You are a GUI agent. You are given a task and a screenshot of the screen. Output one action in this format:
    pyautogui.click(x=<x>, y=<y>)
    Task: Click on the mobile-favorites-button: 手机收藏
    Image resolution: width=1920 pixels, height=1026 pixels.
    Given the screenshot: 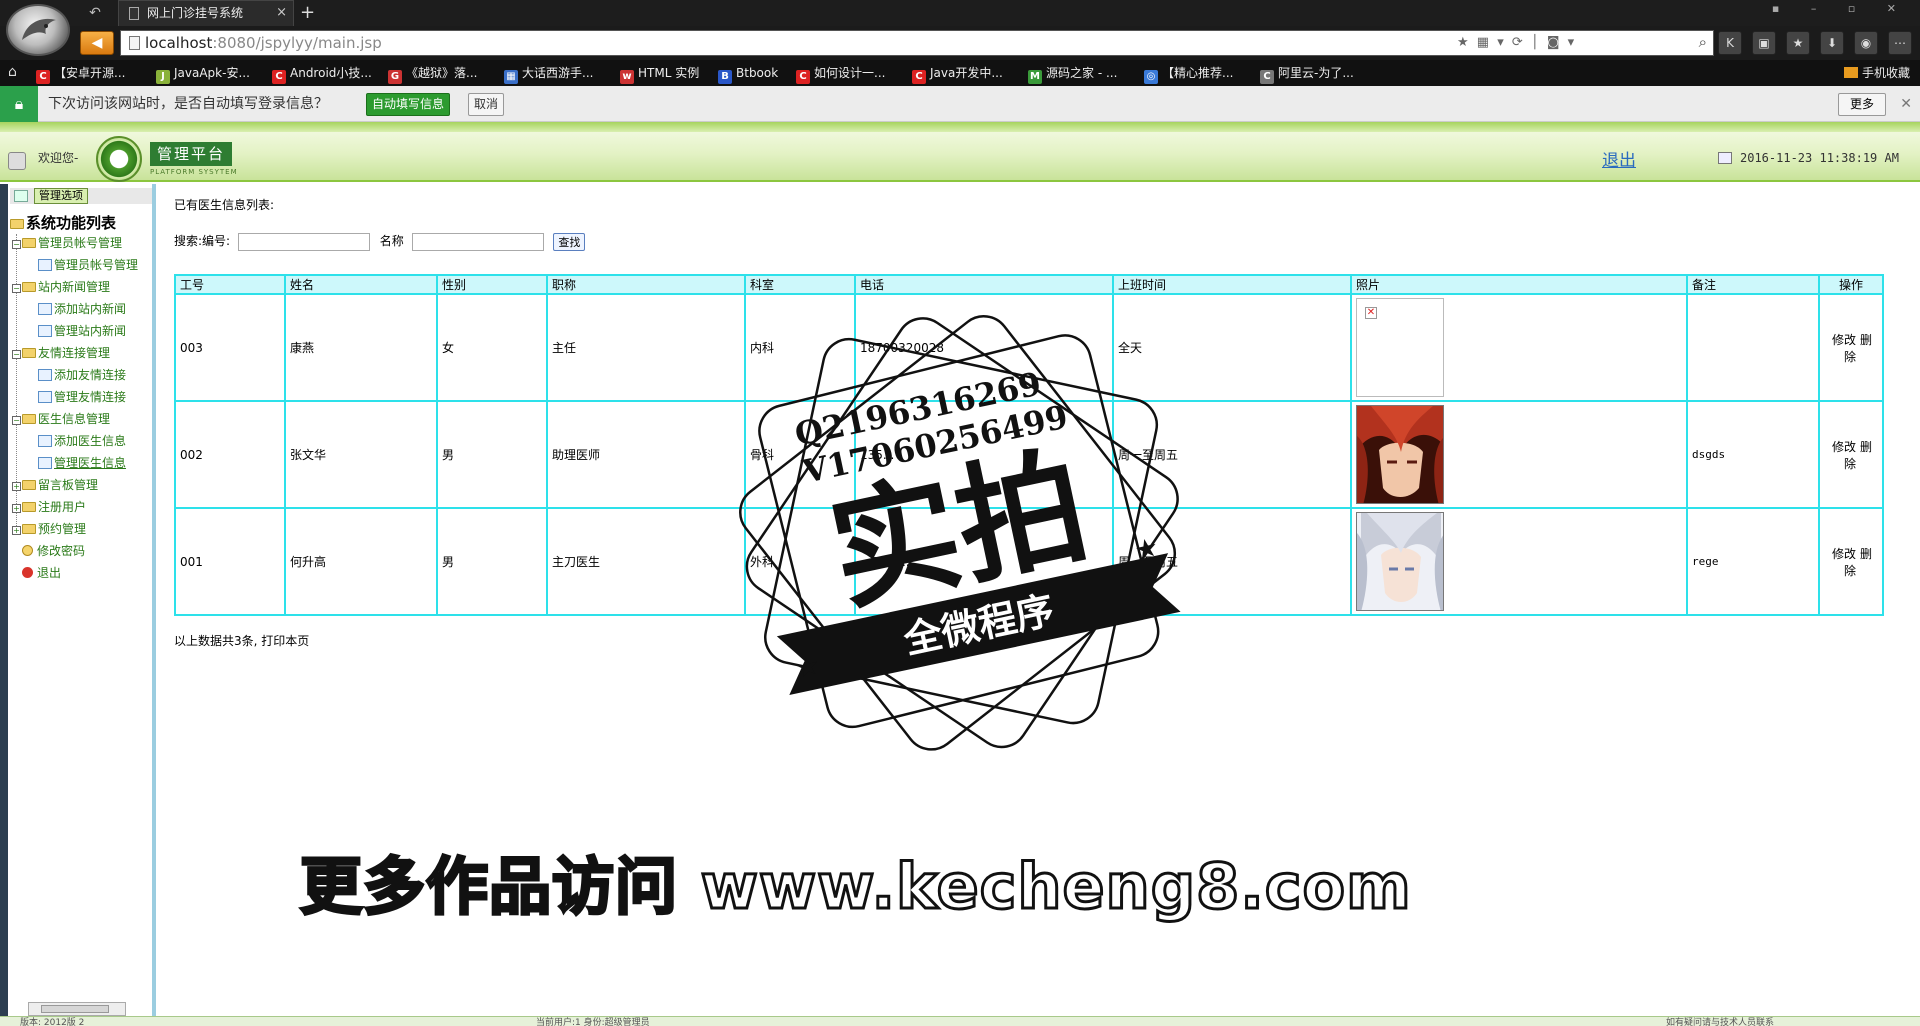 What is the action you would take?
    pyautogui.click(x=1876, y=73)
    